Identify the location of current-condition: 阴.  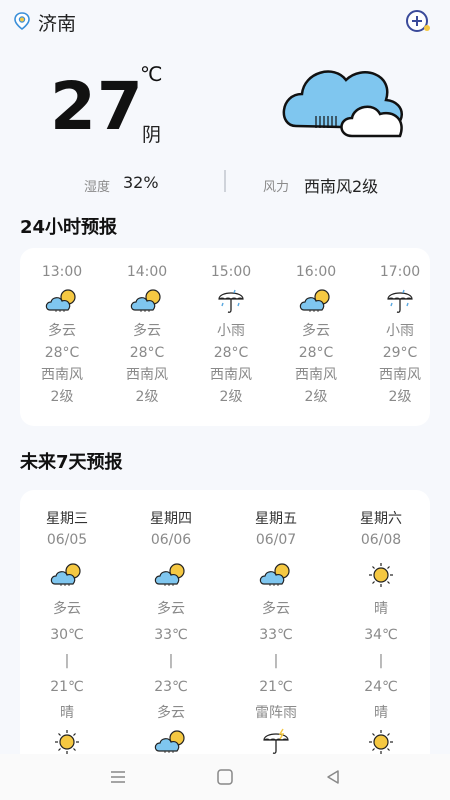
(152, 135).